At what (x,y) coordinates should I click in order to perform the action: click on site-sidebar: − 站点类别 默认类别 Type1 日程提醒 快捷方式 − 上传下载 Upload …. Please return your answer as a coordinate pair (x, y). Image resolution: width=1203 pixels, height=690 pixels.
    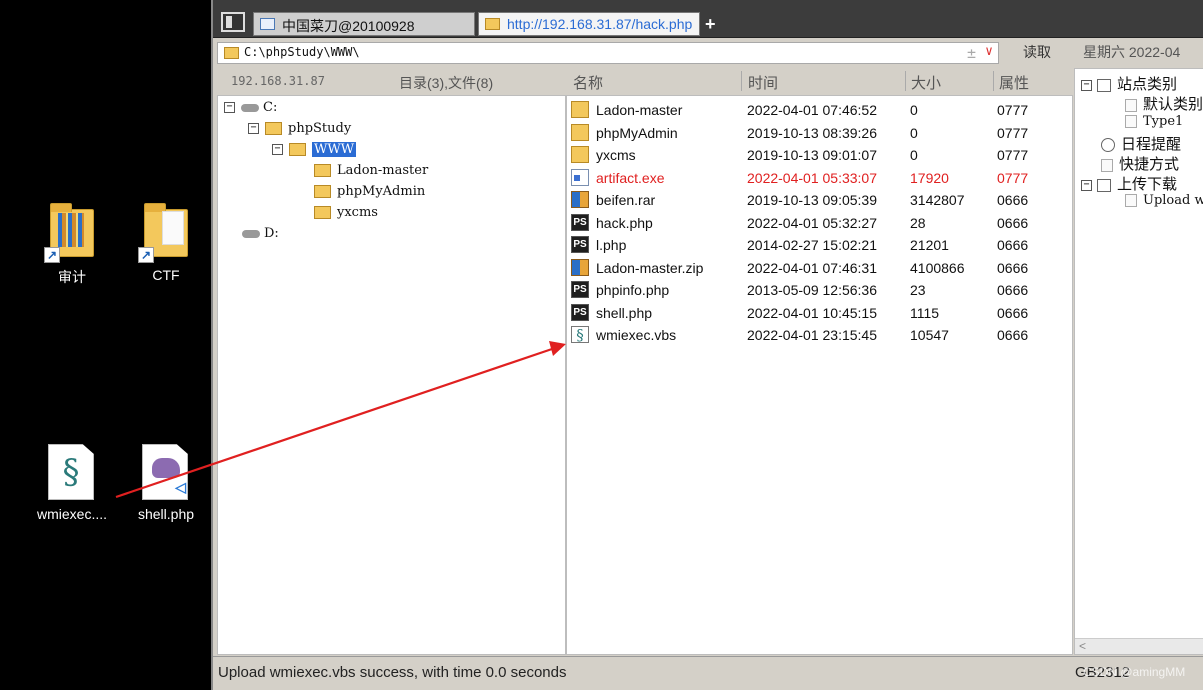
    Looking at the image, I should click on (1138, 361).